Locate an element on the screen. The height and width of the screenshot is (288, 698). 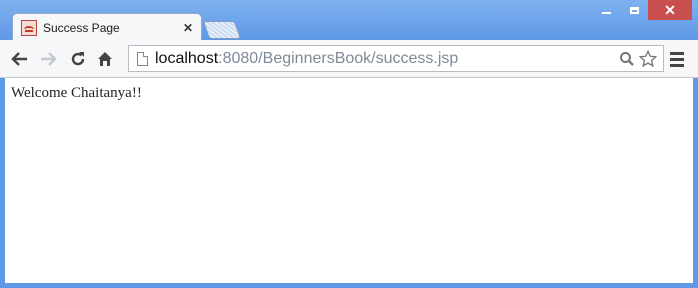
tab-success-page: Success Page ✕ is located at coordinates (107, 27).